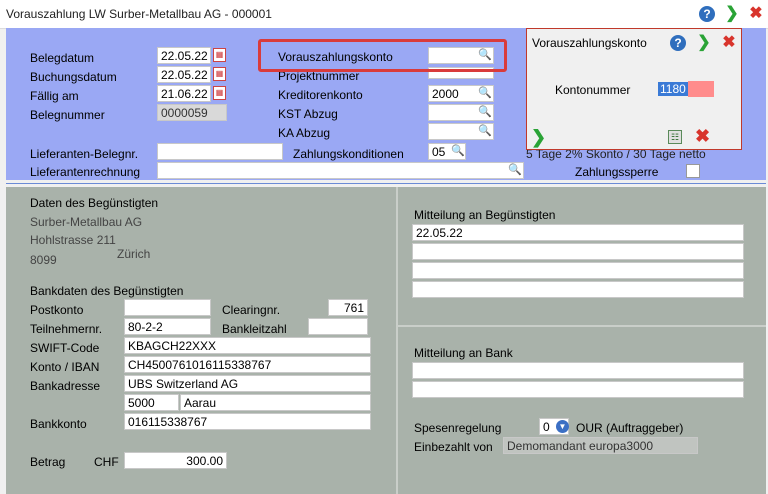  I want to click on bankkonto-input: 016115338767, so click(247, 421).